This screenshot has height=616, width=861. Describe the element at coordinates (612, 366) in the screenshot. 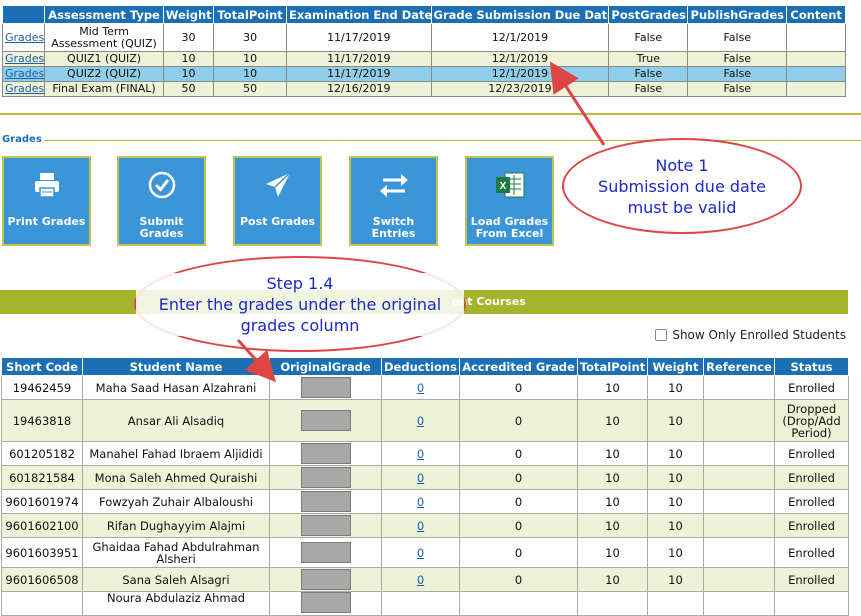

I see `header-student-totalpoint: TotalPoint` at that location.